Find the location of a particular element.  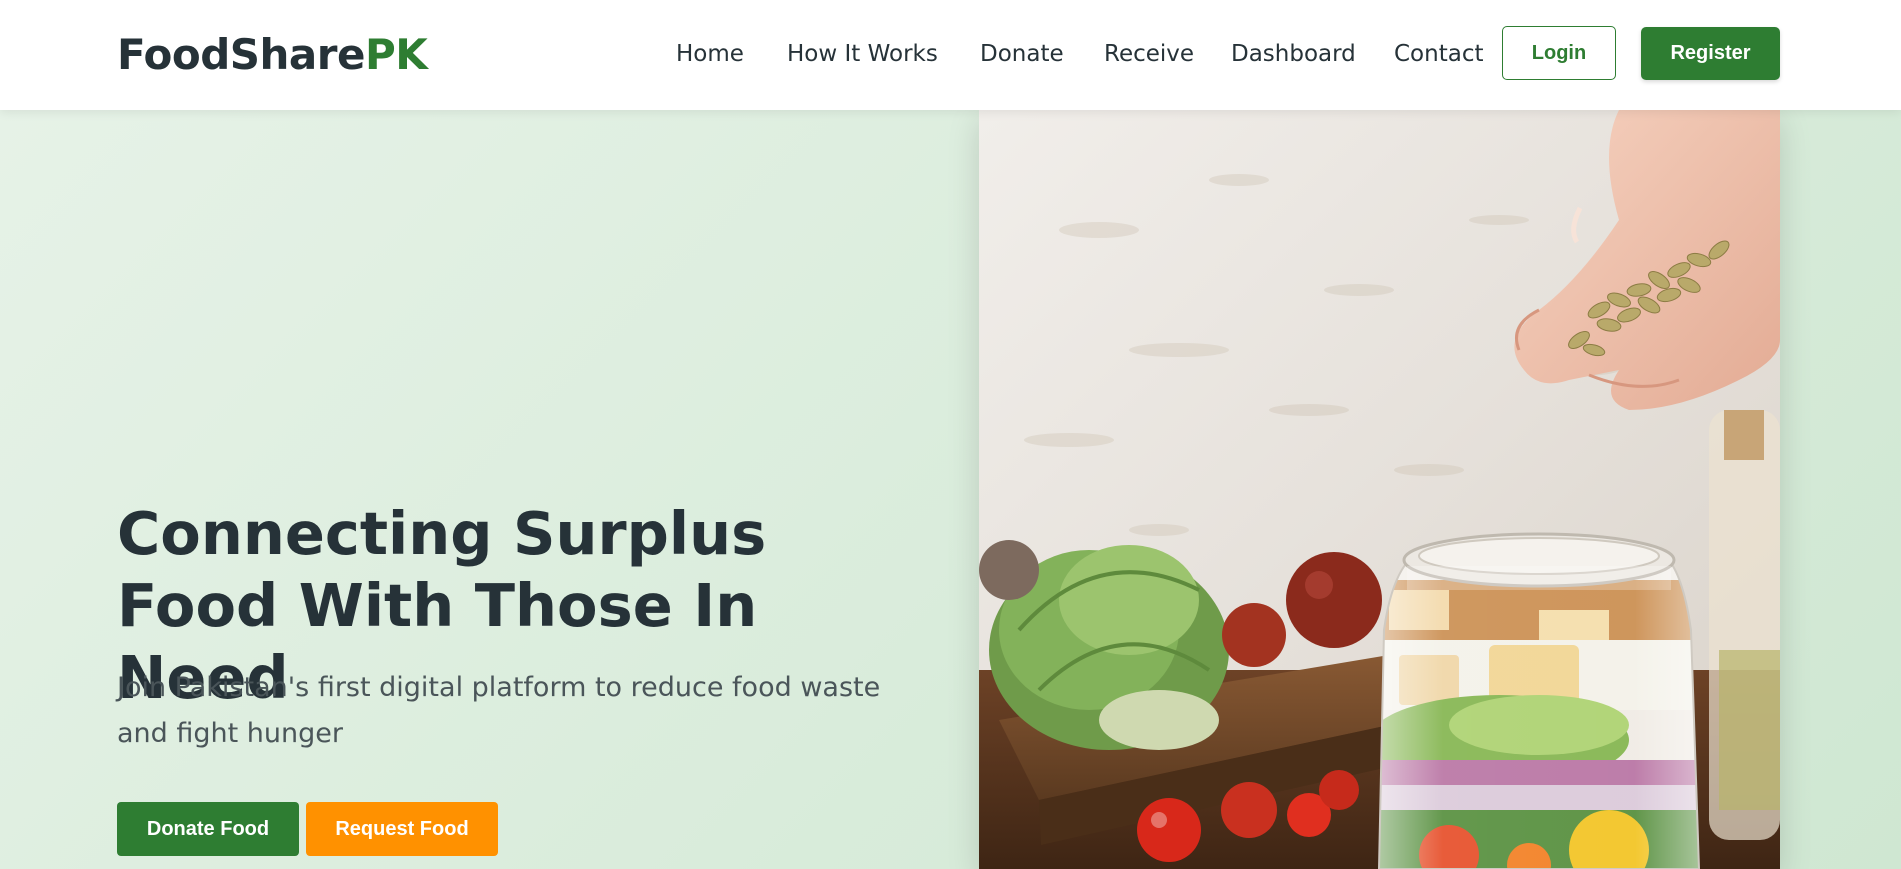

register-button: Register is located at coordinates (1710, 53).